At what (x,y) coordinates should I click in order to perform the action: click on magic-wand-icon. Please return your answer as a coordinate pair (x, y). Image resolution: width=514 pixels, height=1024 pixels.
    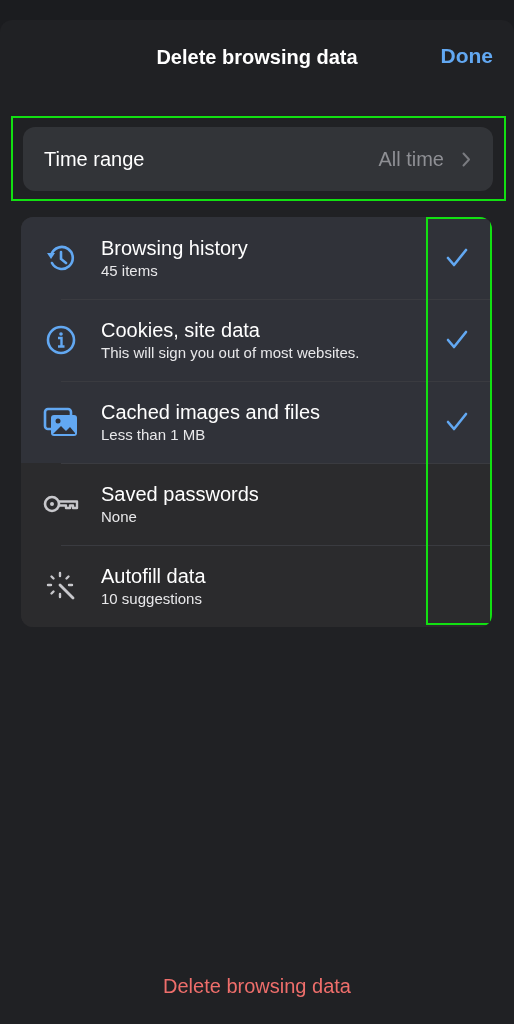
    Looking at the image, I should click on (61, 586).